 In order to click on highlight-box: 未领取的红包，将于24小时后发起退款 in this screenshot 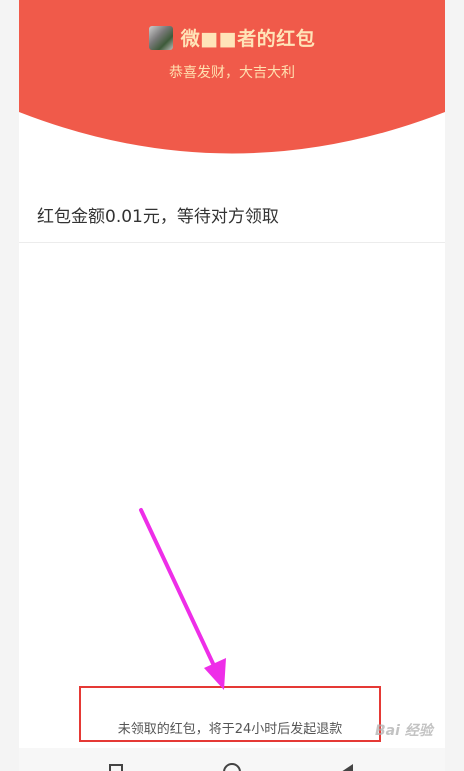, I will do `click(230, 714)`.